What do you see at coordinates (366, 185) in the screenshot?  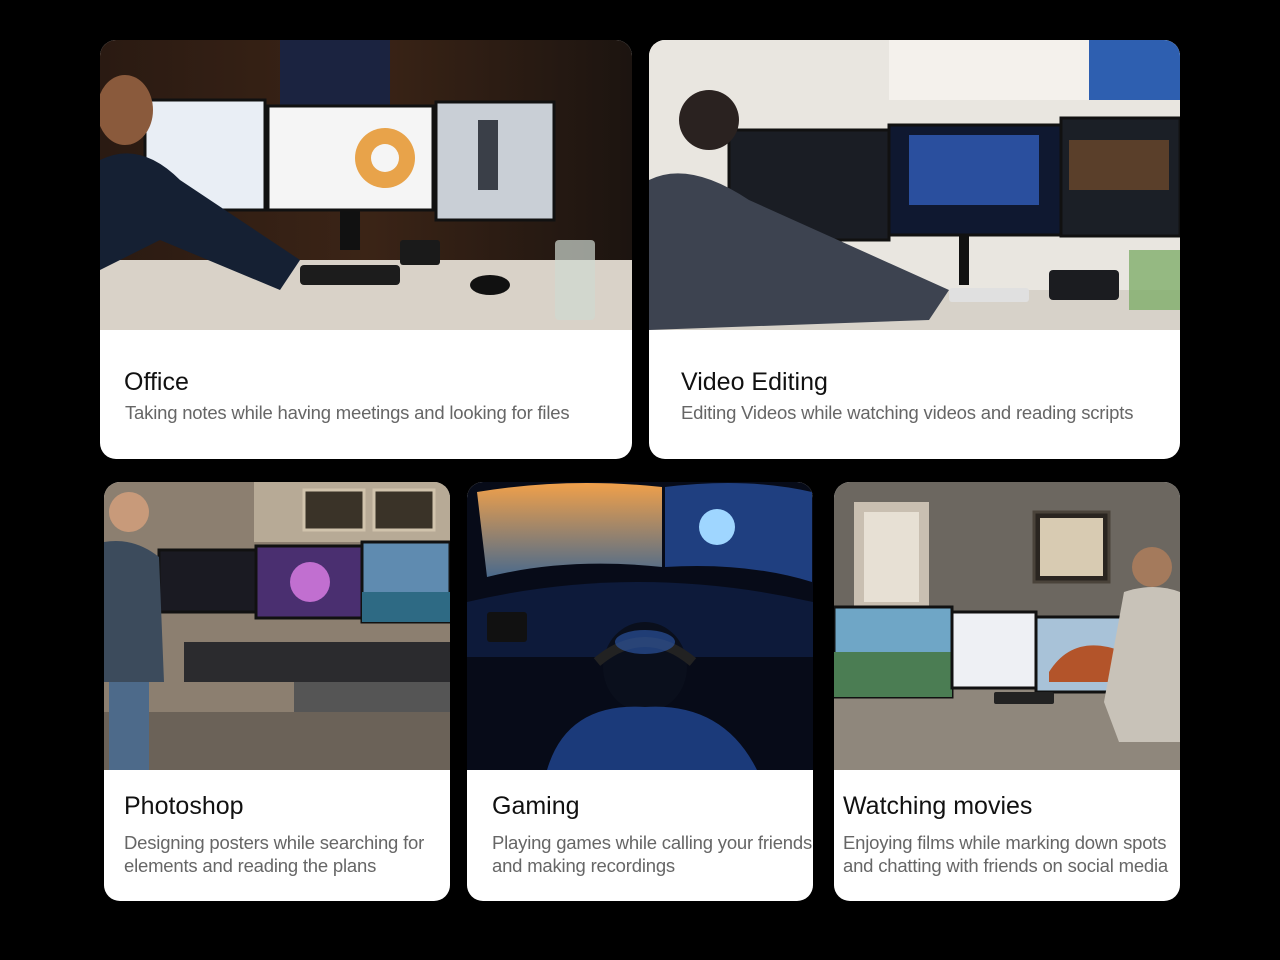 I see `office-workstation-photo` at bounding box center [366, 185].